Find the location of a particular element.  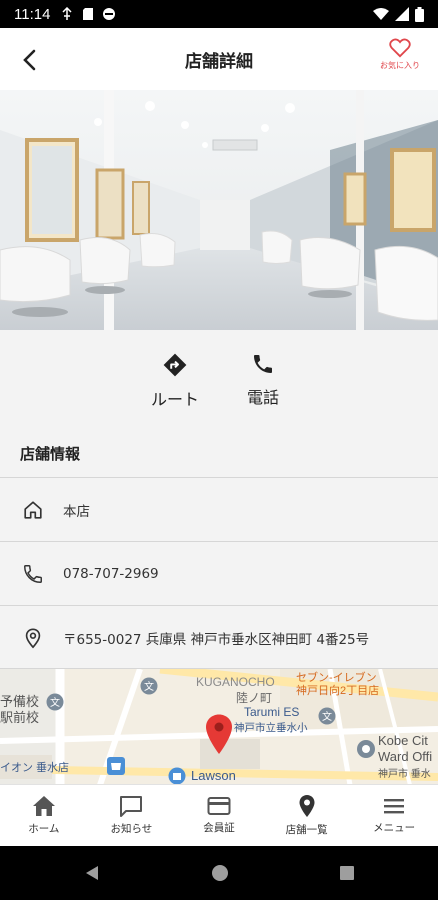

favorite-button: お気に入り is located at coordinates (400, 54).